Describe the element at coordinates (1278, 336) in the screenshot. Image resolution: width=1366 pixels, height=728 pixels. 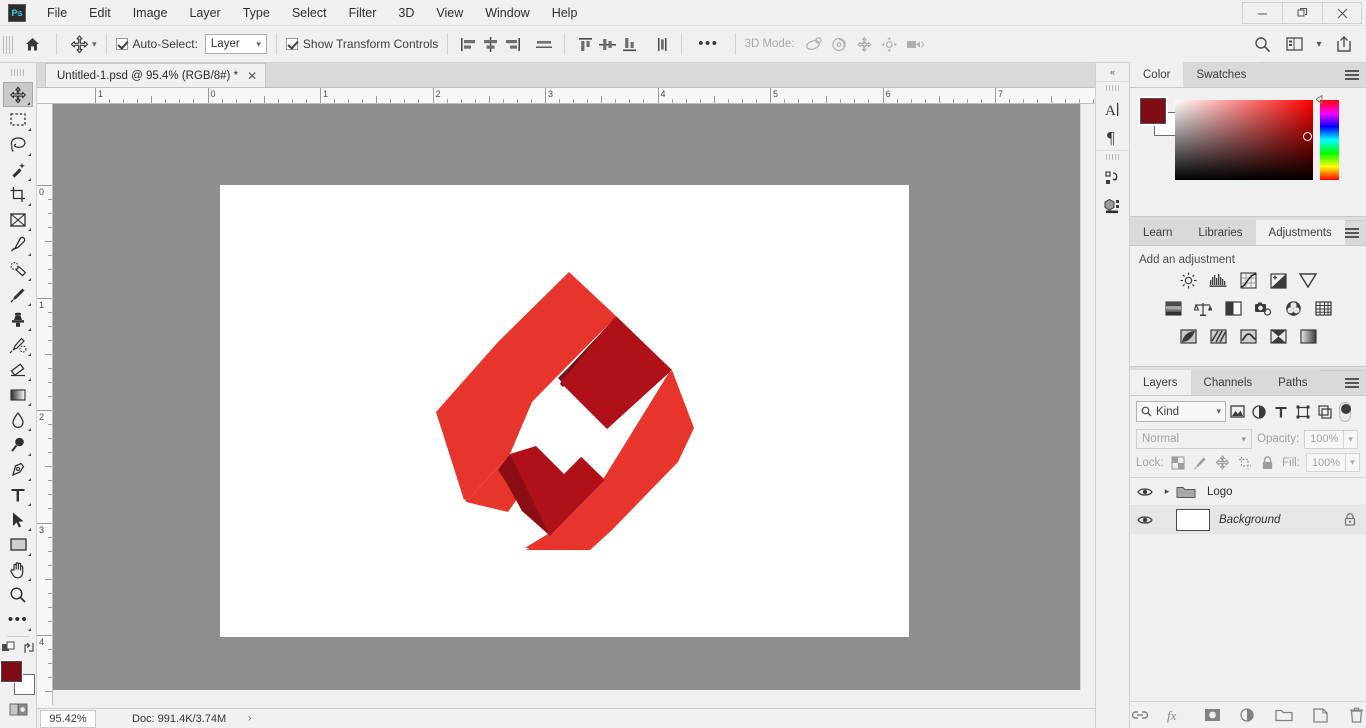
I see `gradient-map-icon` at that location.